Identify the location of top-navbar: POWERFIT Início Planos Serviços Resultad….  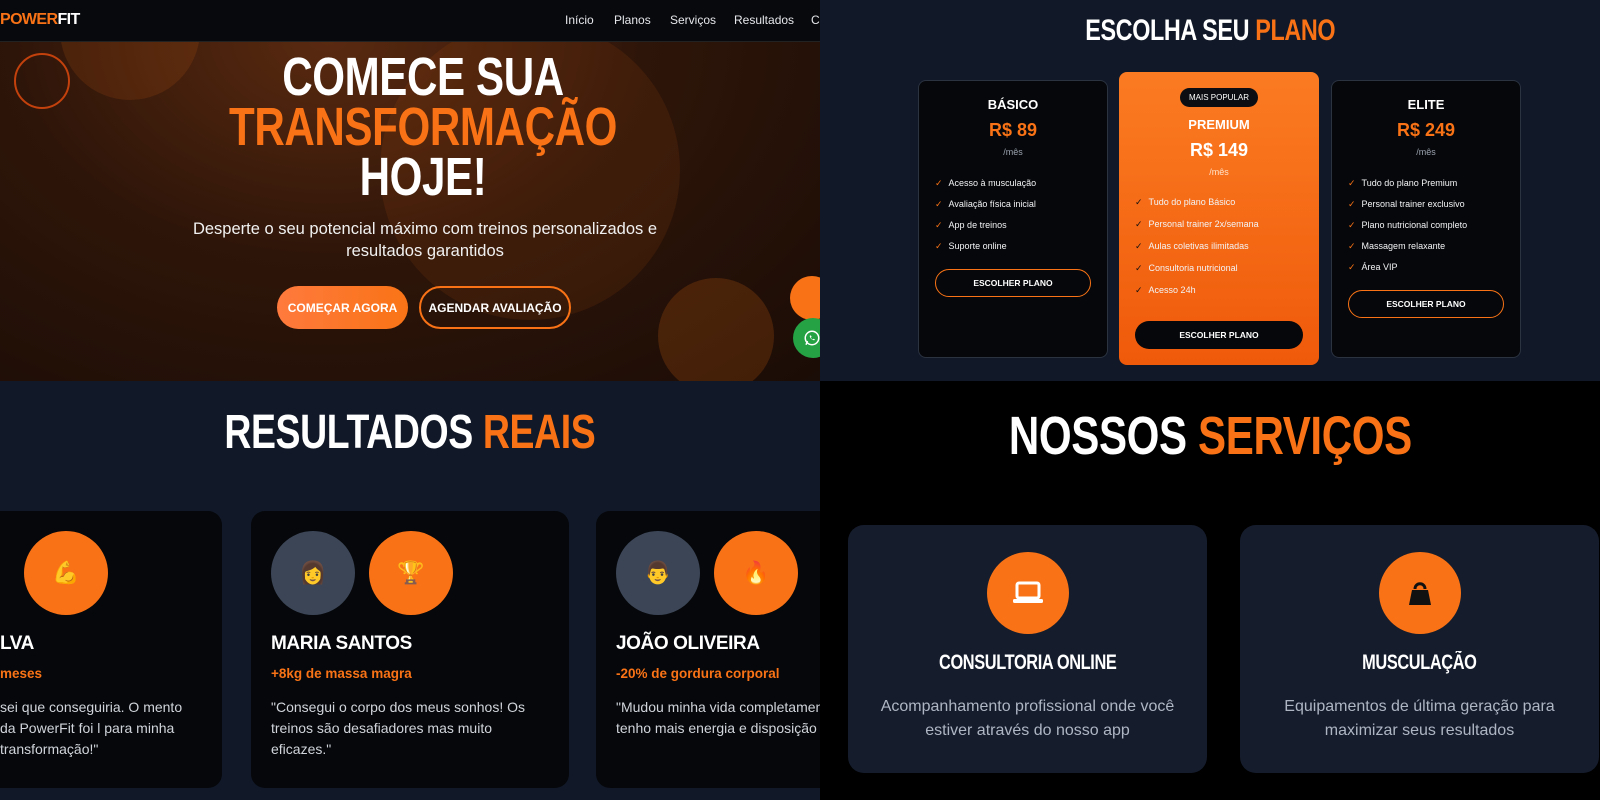
(410, 21).